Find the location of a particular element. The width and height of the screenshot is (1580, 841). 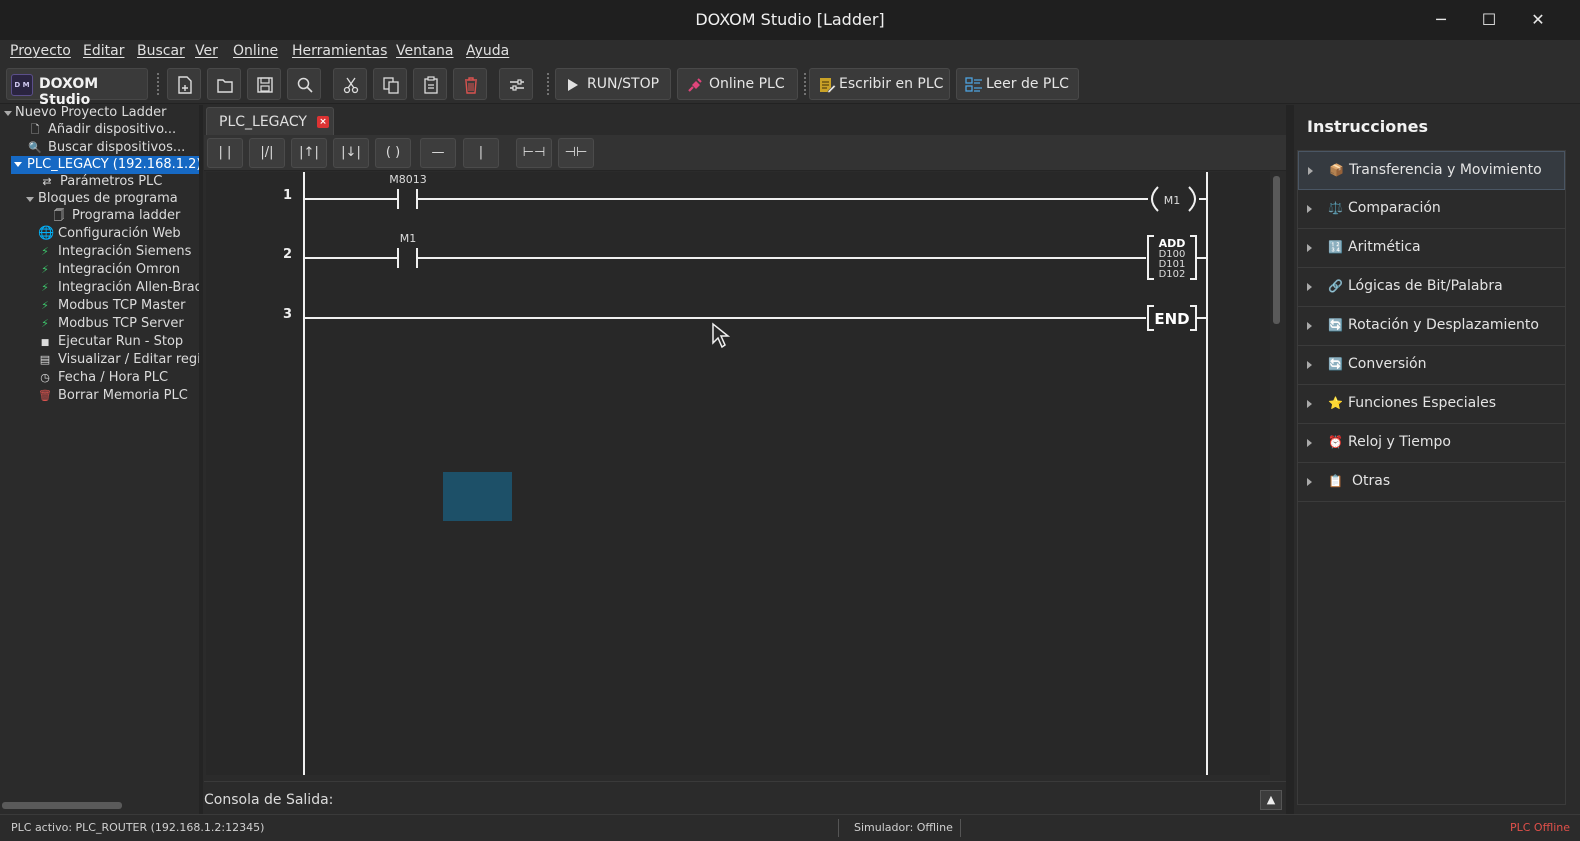

menu-editar: Editar is located at coordinates (103, 51).